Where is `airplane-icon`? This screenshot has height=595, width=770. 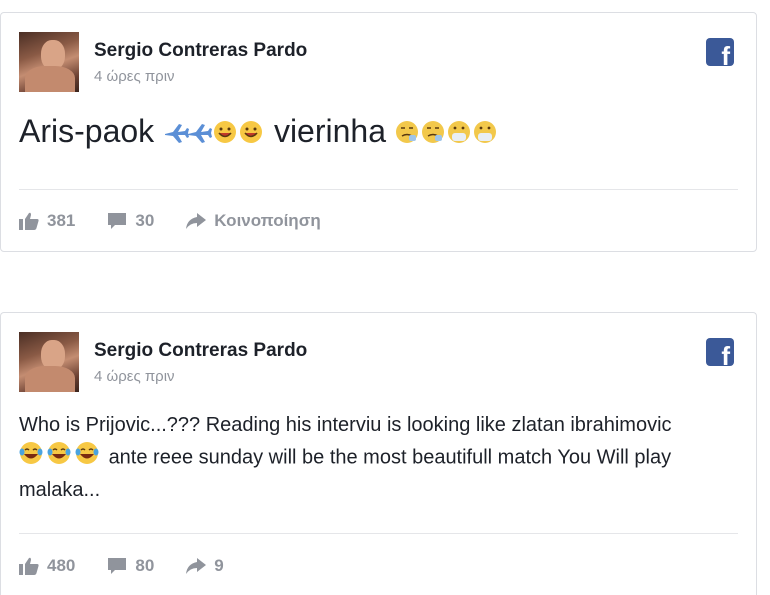 airplane-icon is located at coordinates (188, 133).